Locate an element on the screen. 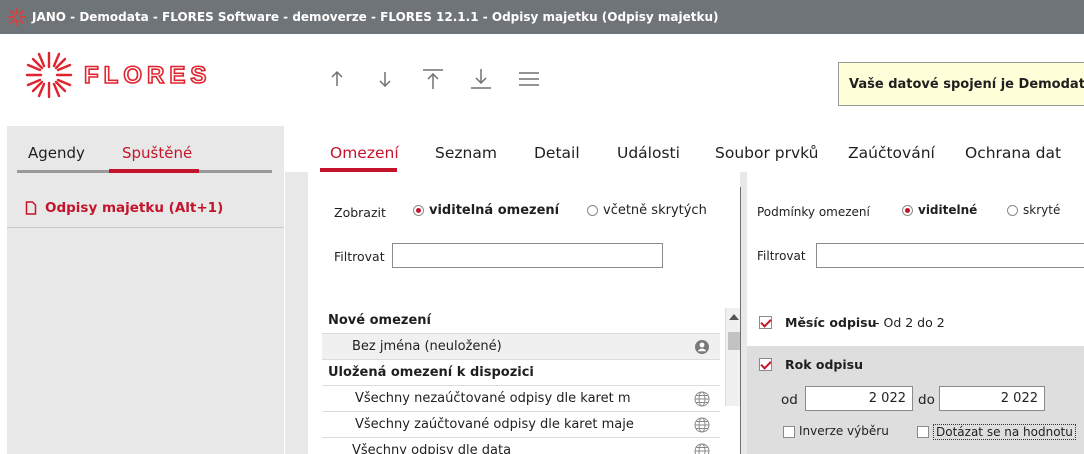  arrow-down-icon is located at coordinates (385, 80).